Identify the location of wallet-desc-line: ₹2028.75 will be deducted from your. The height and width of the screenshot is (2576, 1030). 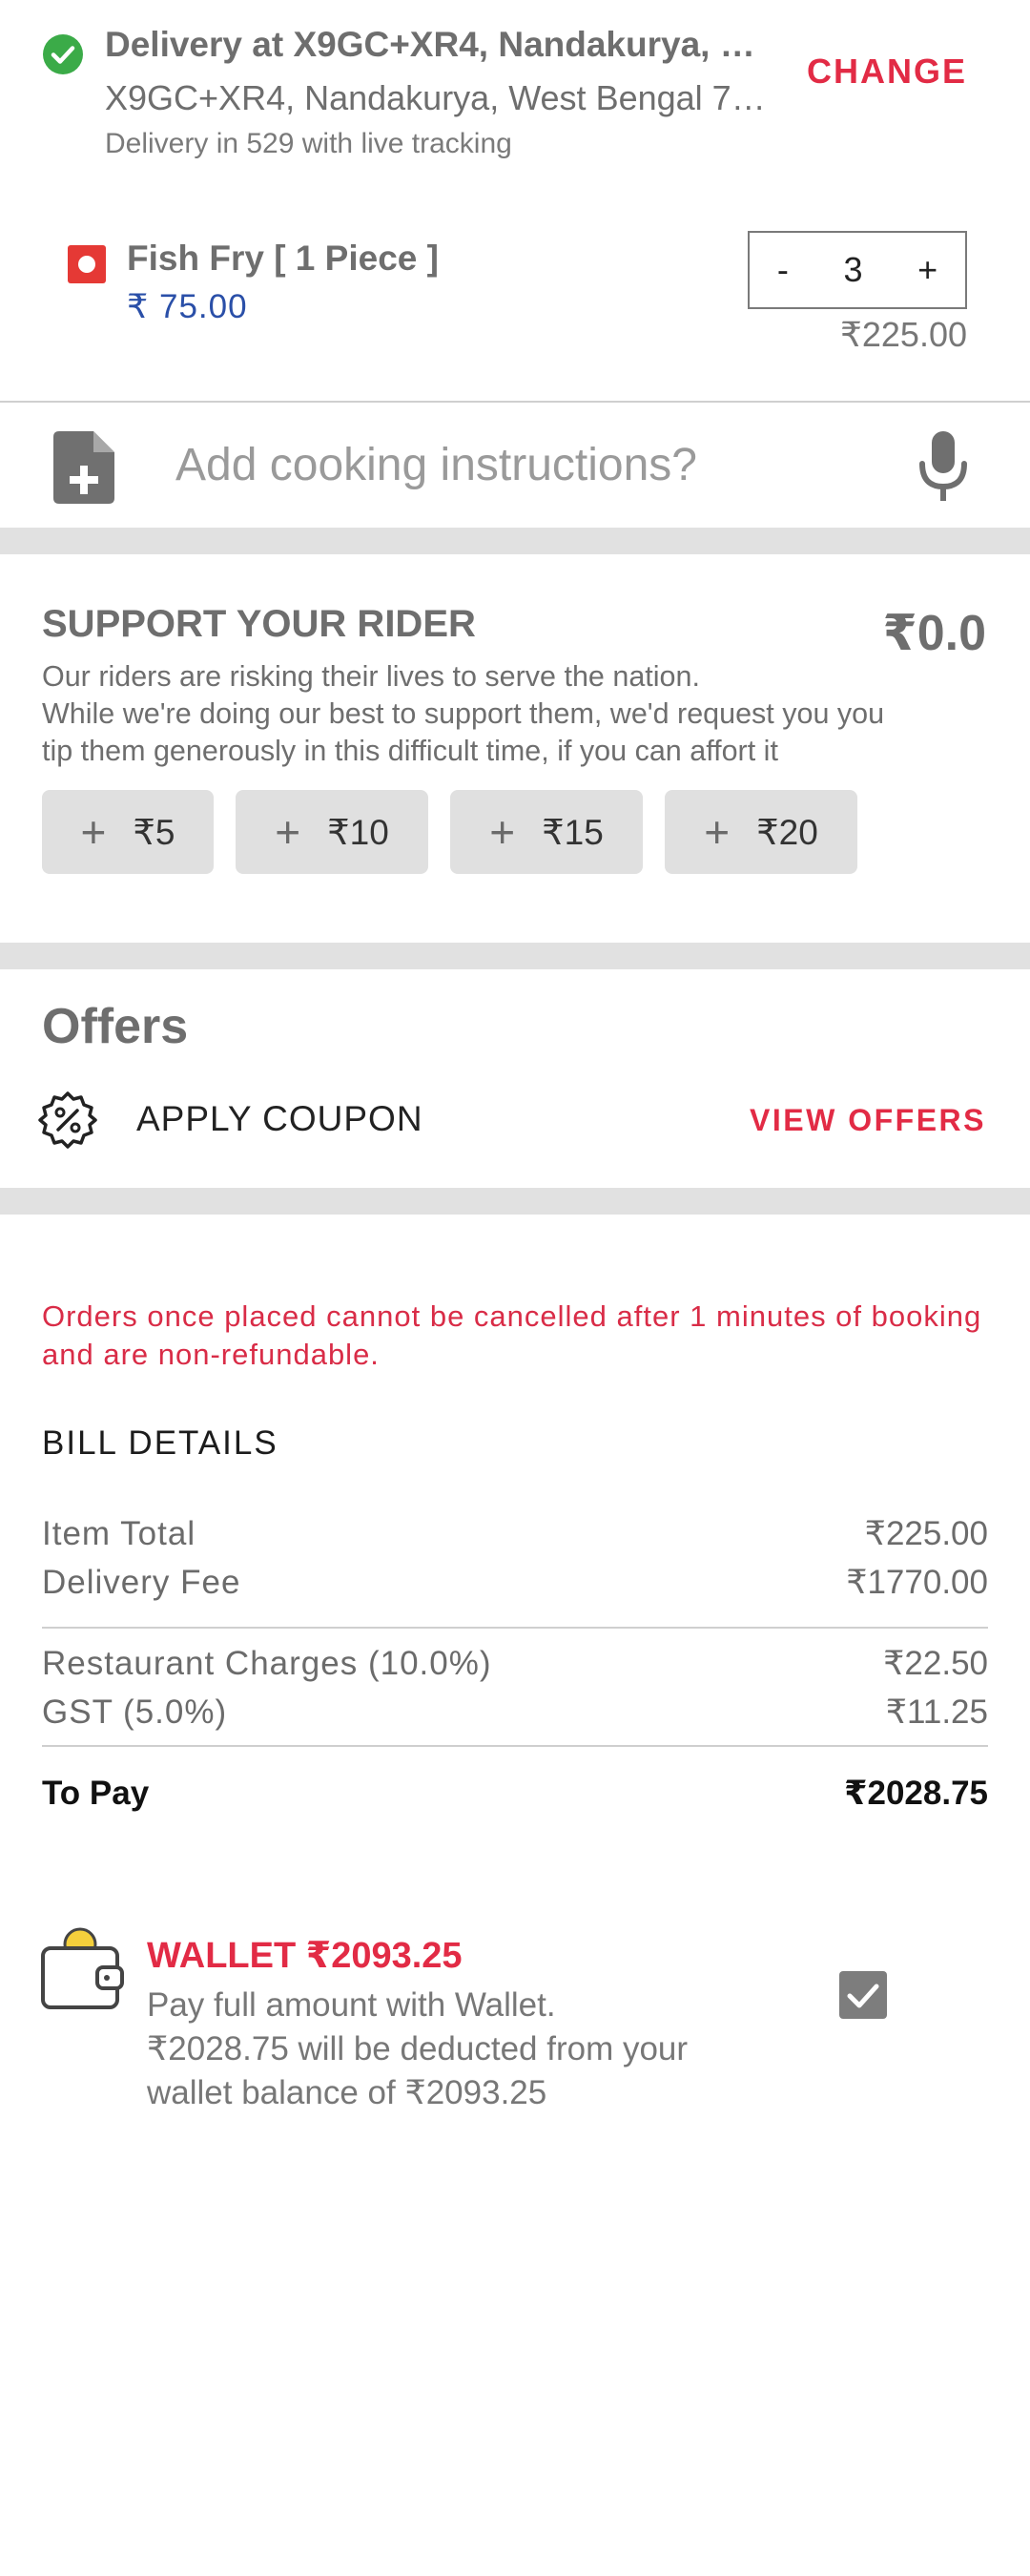
(418, 2048).